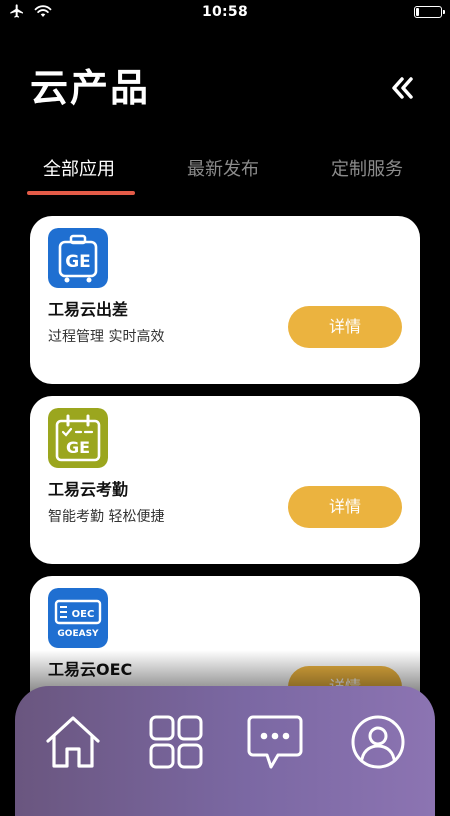 This screenshot has width=450, height=816. Describe the element at coordinates (176, 742) in the screenshot. I see `grid-icon` at that location.